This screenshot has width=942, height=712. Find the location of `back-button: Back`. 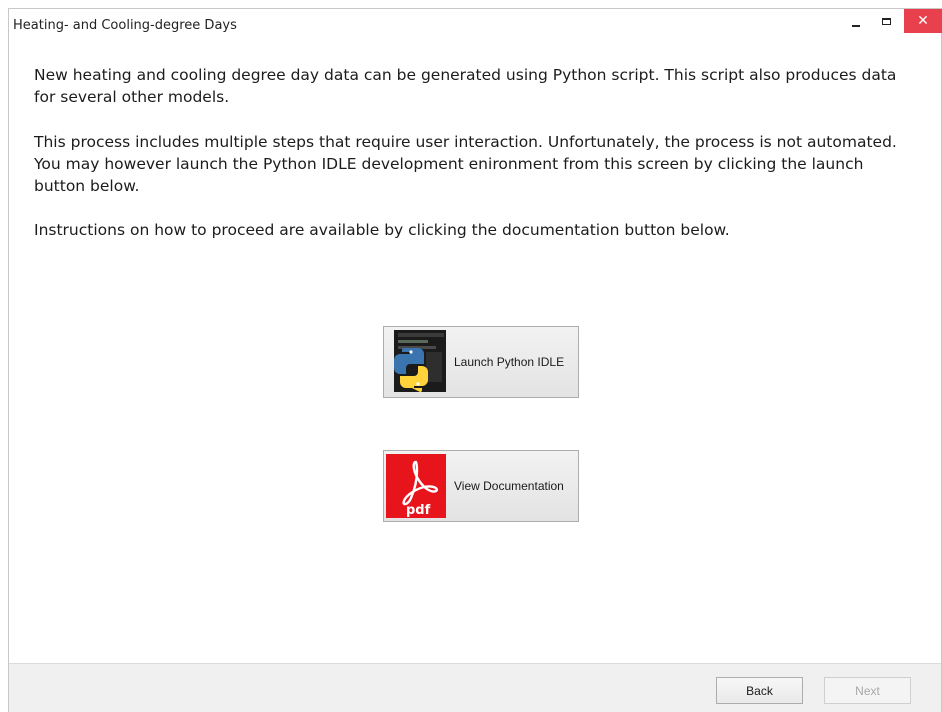

back-button: Back is located at coordinates (759, 690).